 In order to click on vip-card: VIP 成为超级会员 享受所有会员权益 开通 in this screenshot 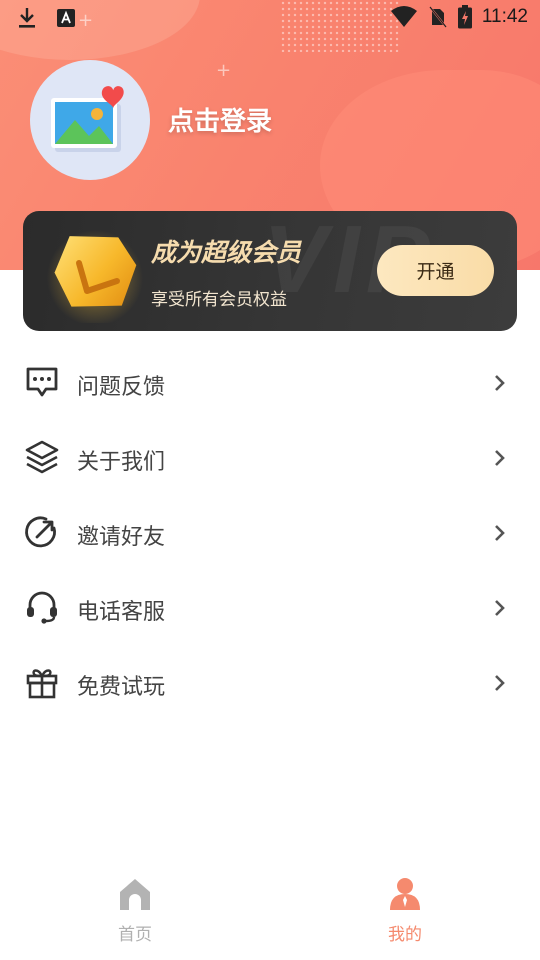, I will do `click(270, 271)`.